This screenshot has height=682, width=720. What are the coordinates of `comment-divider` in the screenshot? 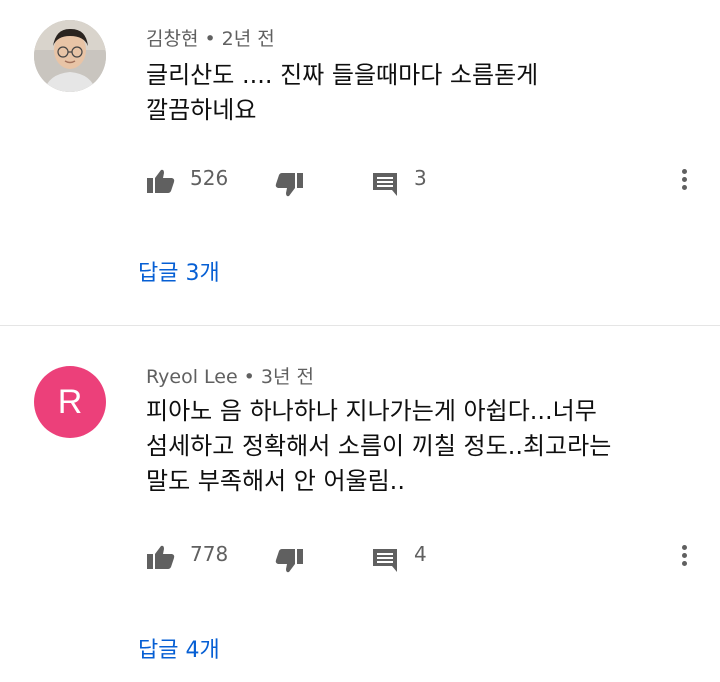 It's located at (360, 325).